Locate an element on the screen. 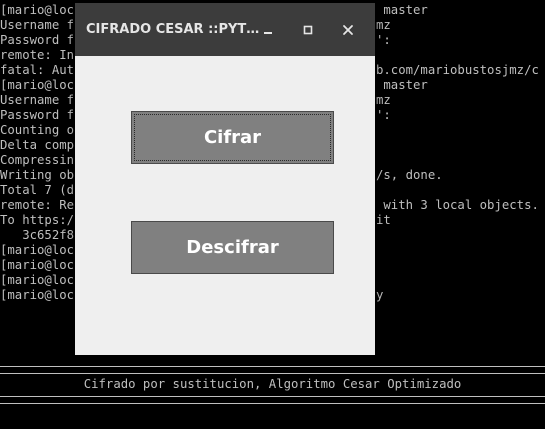 The image size is (545, 429). terminal-line: Total 7 (d is located at coordinates (37, 190).